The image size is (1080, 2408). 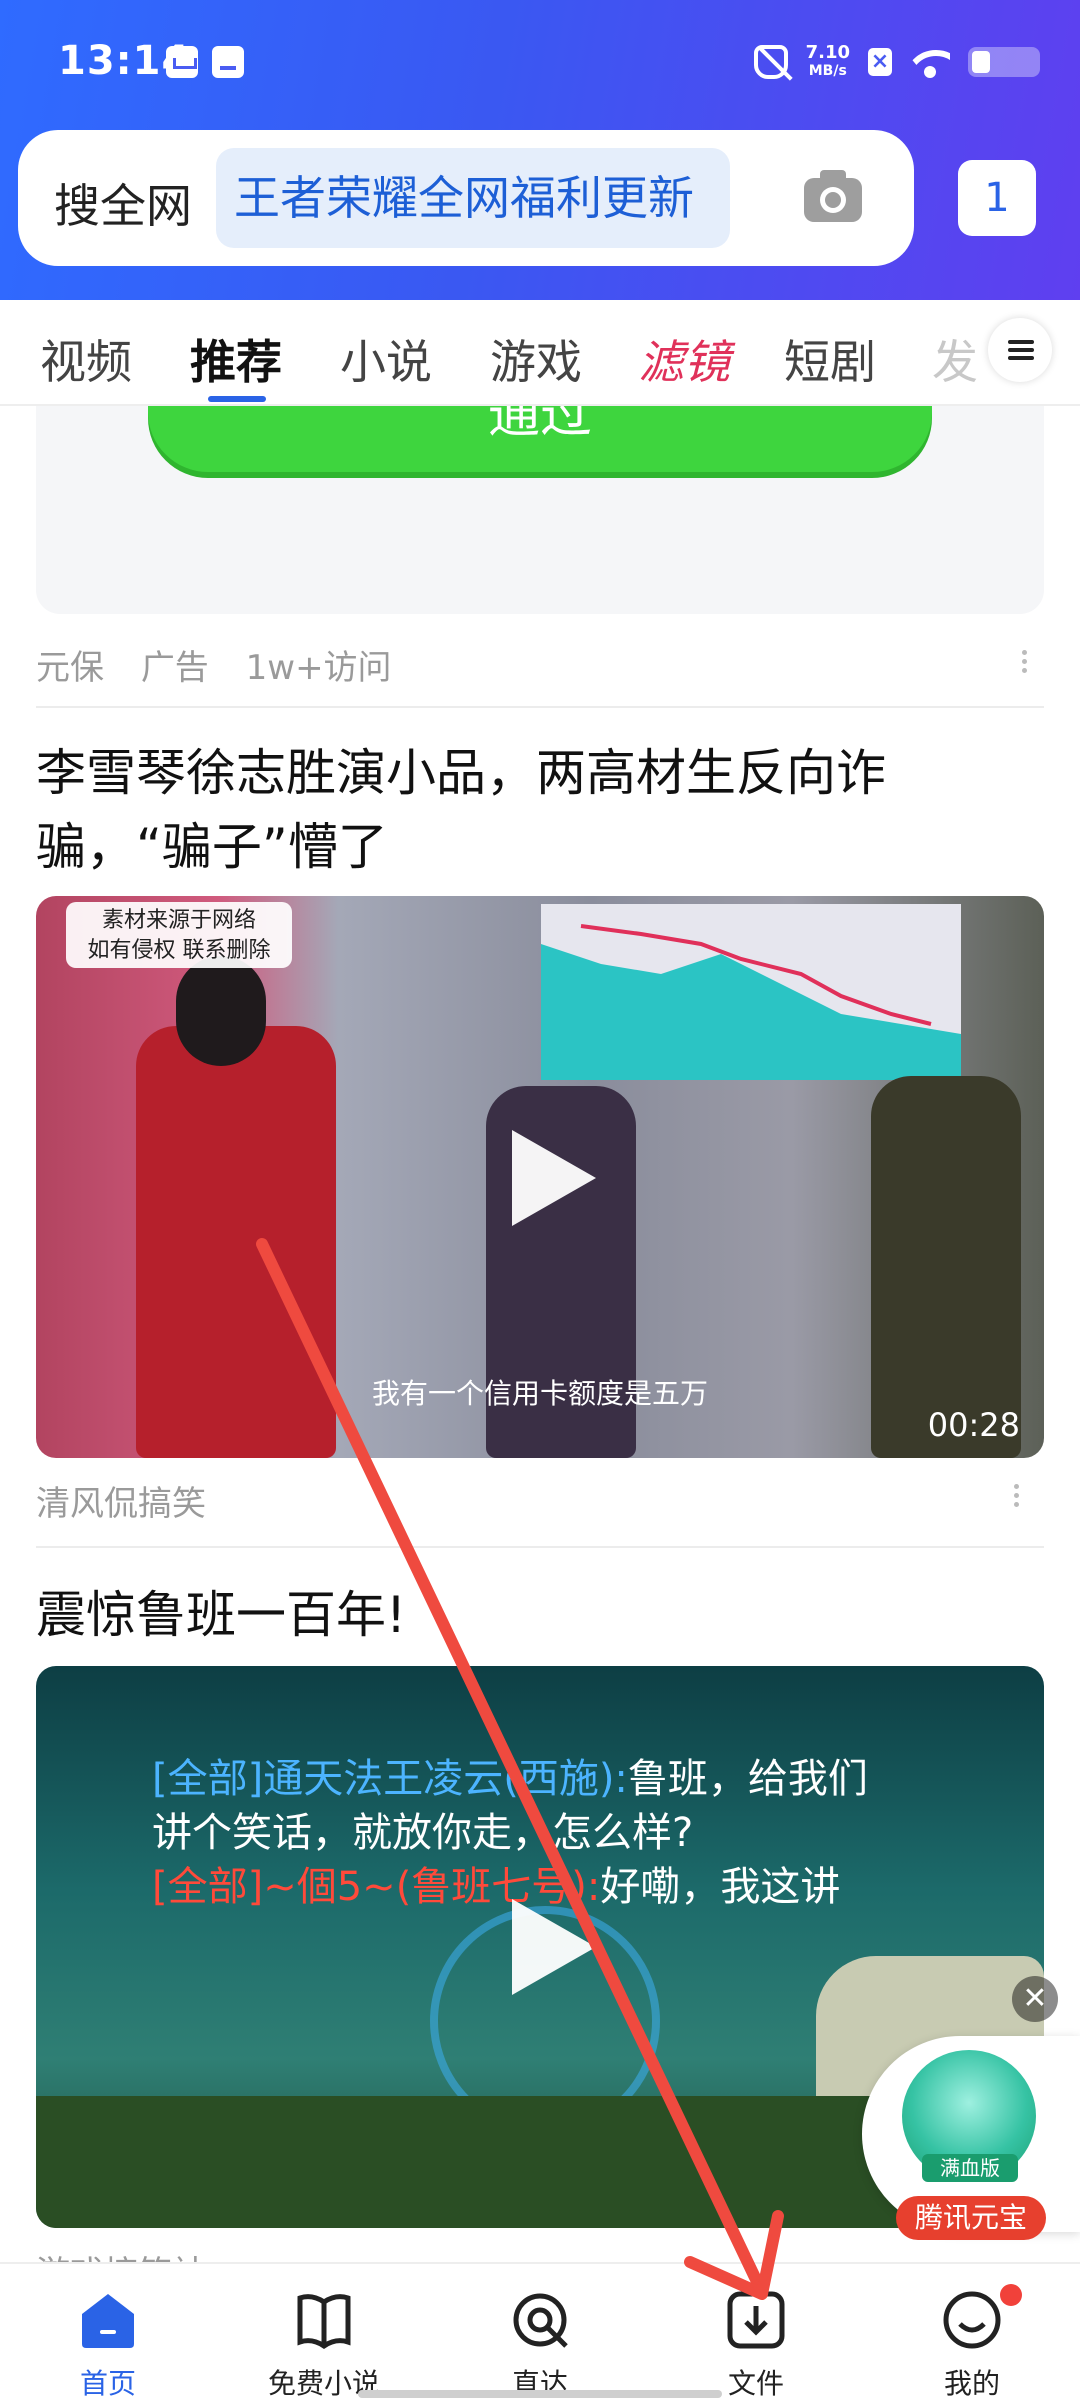 What do you see at coordinates (496, 1883) in the screenshot?
I see `game-chat-line-3: [全部]~個5~(鲁班七号):好嘞，我这讲` at bounding box center [496, 1883].